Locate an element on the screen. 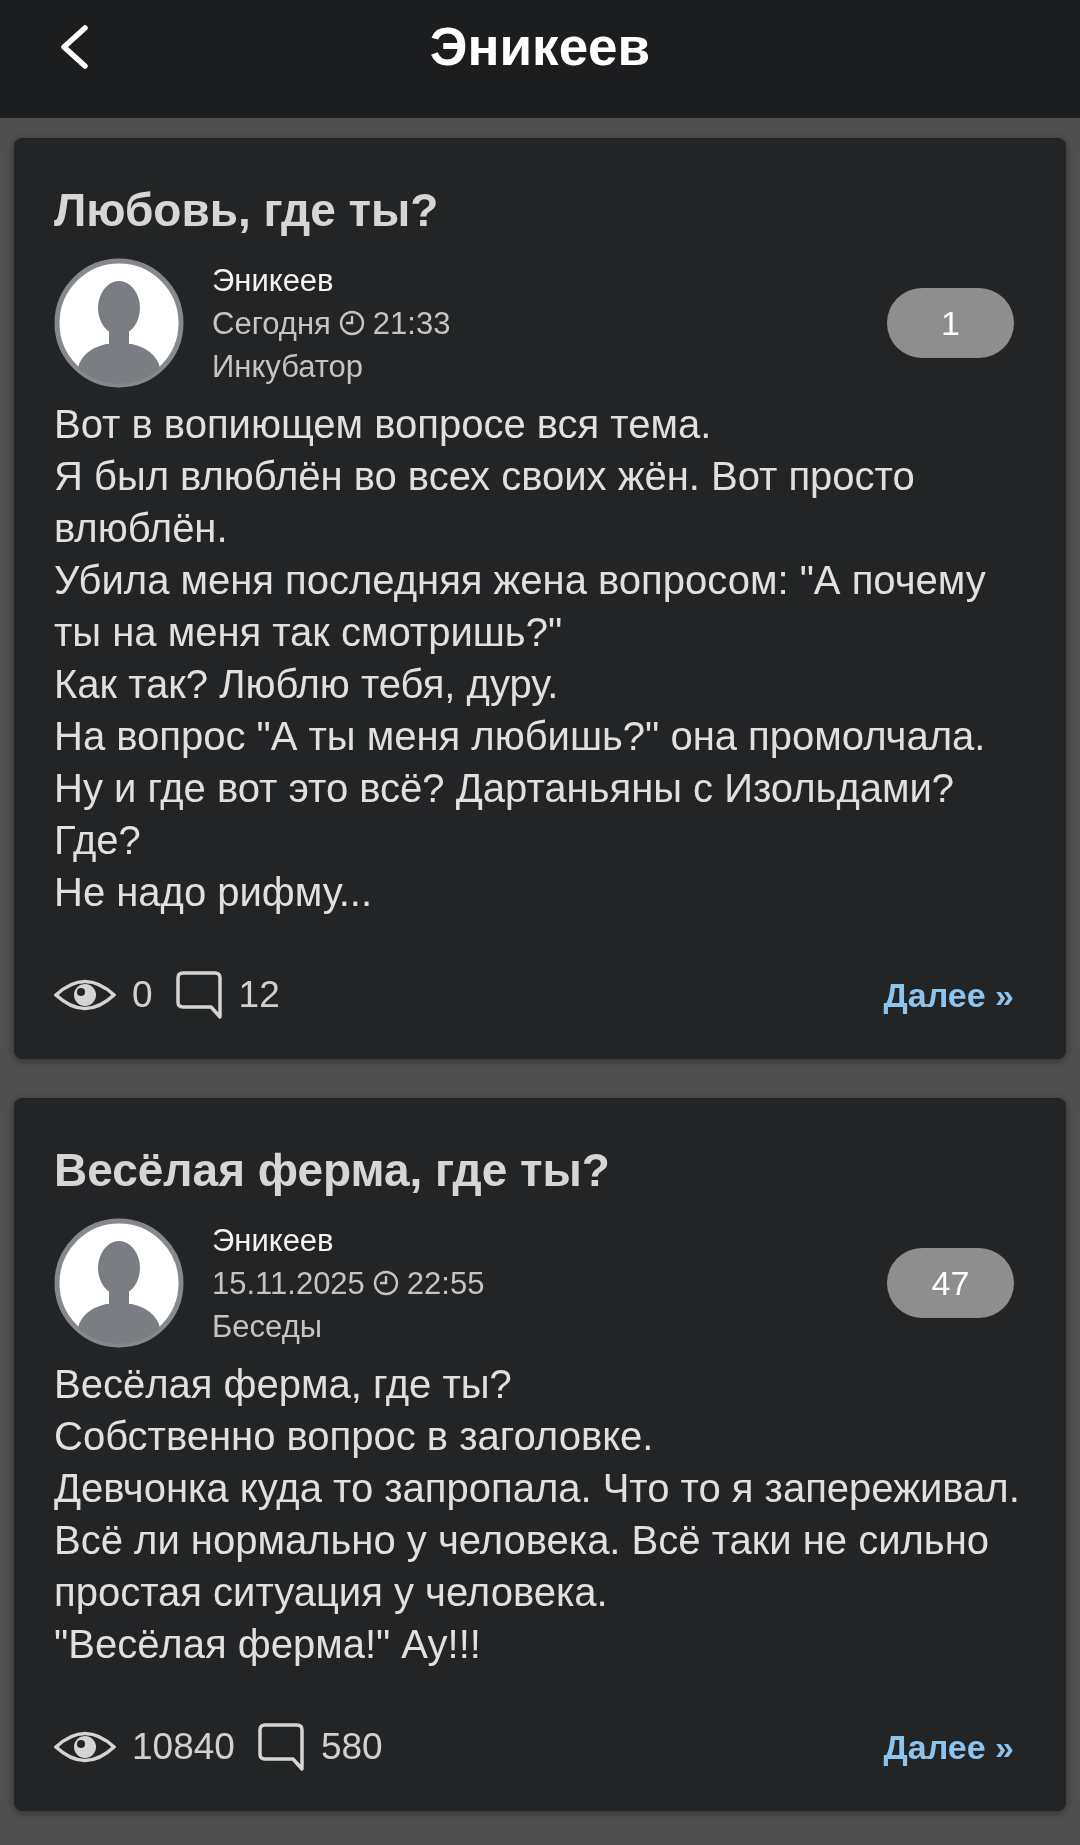 The width and height of the screenshot is (1080, 1845). comment-count: 580 is located at coordinates (351, 1747).